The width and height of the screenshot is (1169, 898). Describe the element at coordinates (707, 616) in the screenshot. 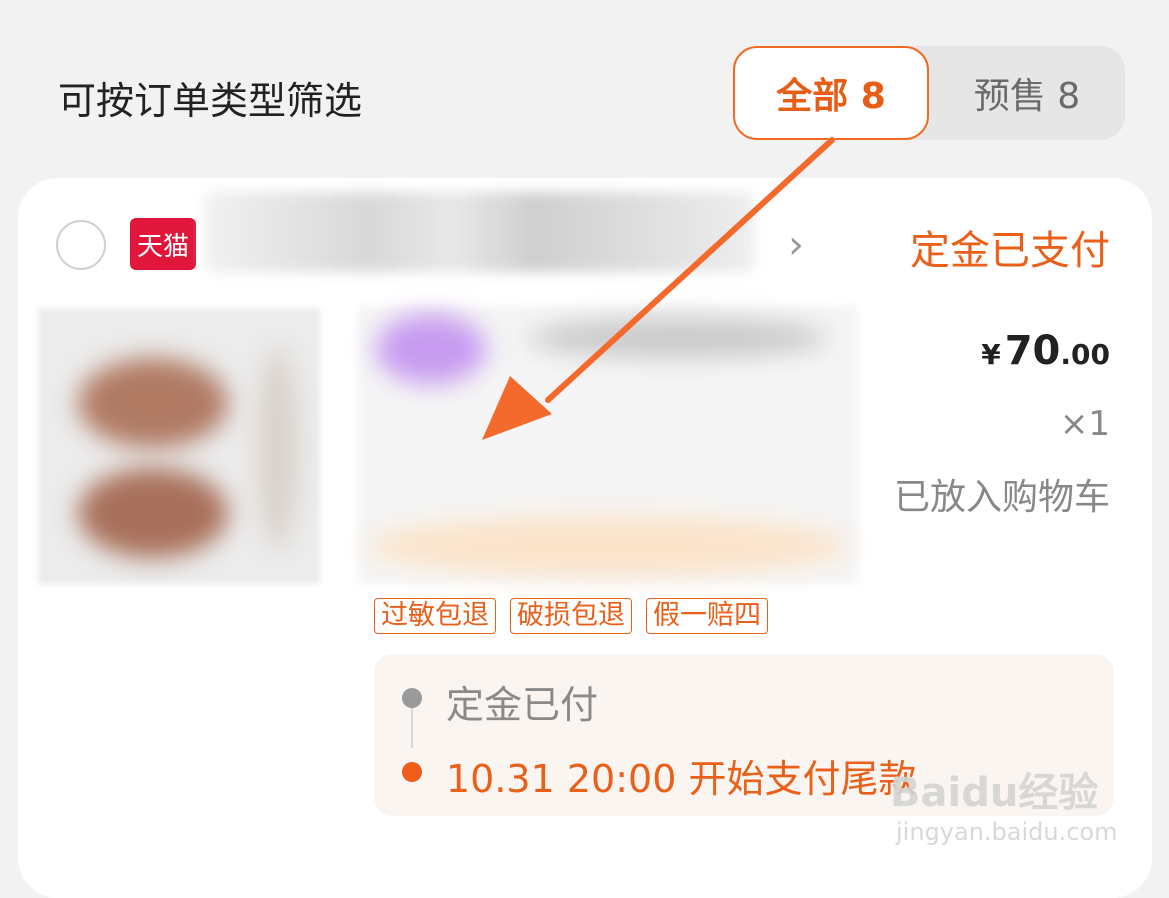

I see `service-tag: 假一赔四` at that location.